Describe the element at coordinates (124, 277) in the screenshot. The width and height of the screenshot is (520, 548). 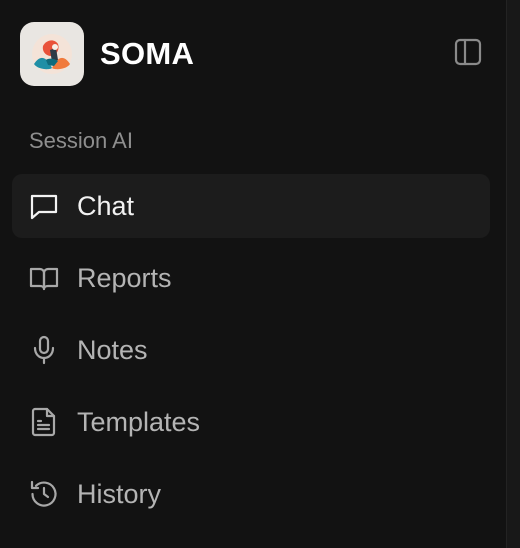
I see `sidebar-item-label: Reports` at that location.